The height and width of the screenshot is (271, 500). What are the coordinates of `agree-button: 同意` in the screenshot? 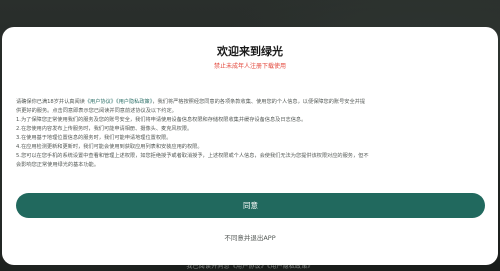 It's located at (250, 205).